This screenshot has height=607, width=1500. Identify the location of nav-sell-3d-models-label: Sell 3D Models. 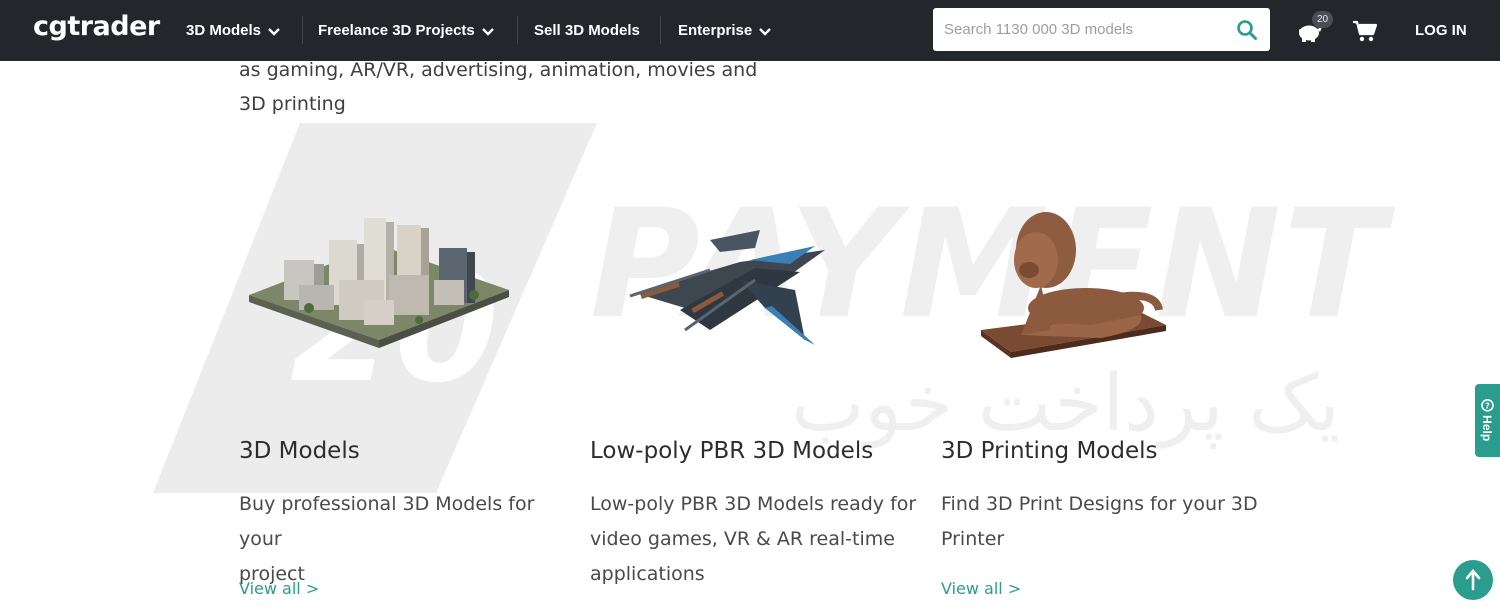
(587, 30).